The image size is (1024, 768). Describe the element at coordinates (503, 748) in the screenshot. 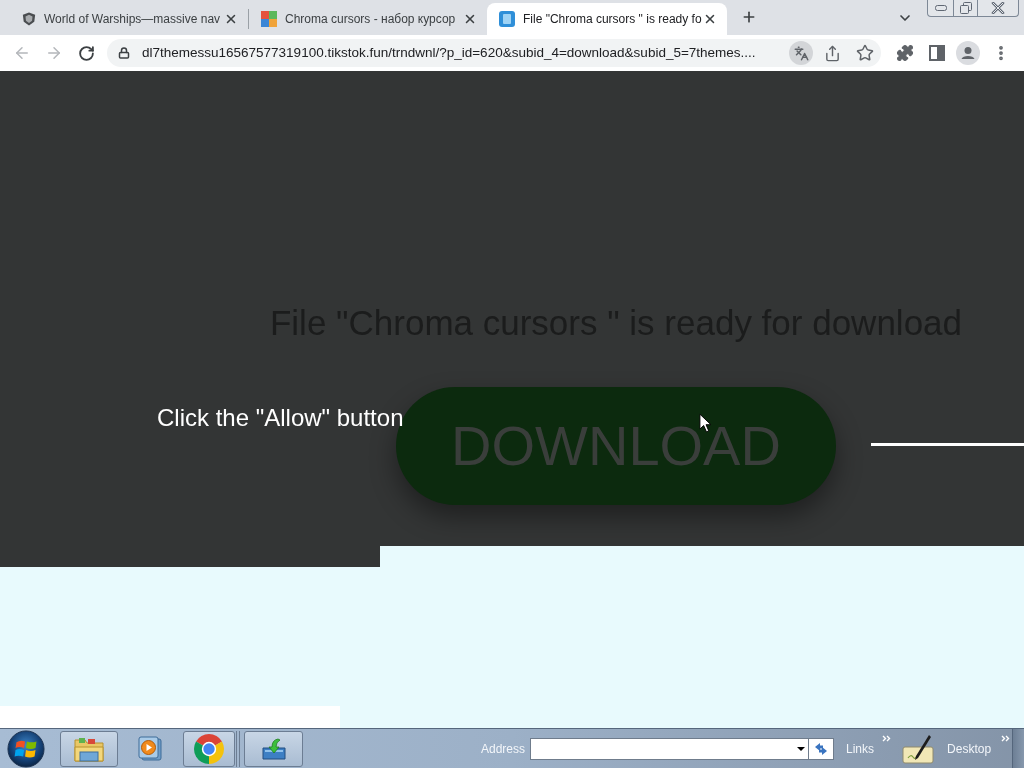

I see `address-label: Address` at that location.